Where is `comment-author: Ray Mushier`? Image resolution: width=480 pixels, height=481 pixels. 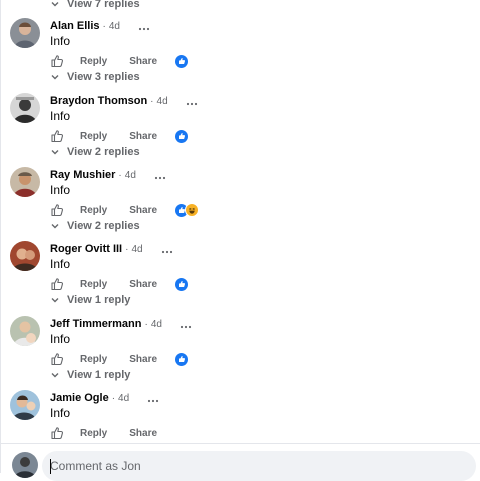 comment-author: Ray Mushier is located at coordinates (82, 175).